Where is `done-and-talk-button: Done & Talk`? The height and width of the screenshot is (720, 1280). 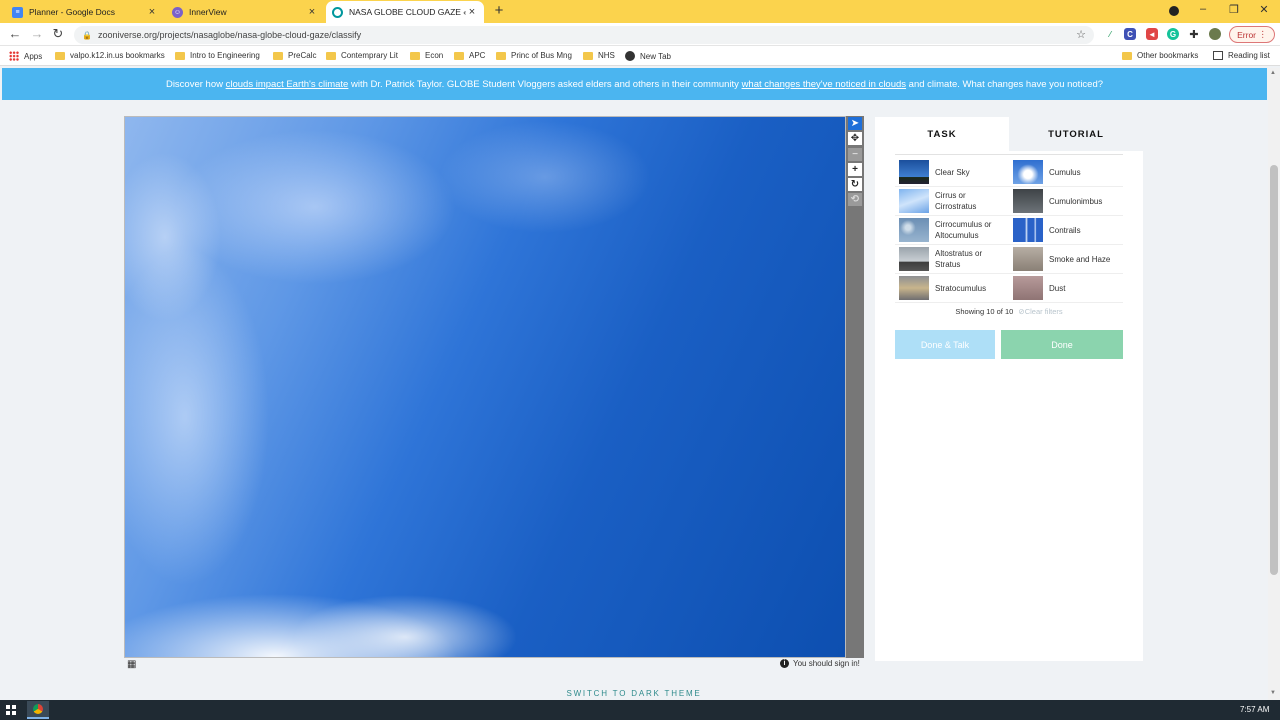 done-and-talk-button: Done & Talk is located at coordinates (945, 344).